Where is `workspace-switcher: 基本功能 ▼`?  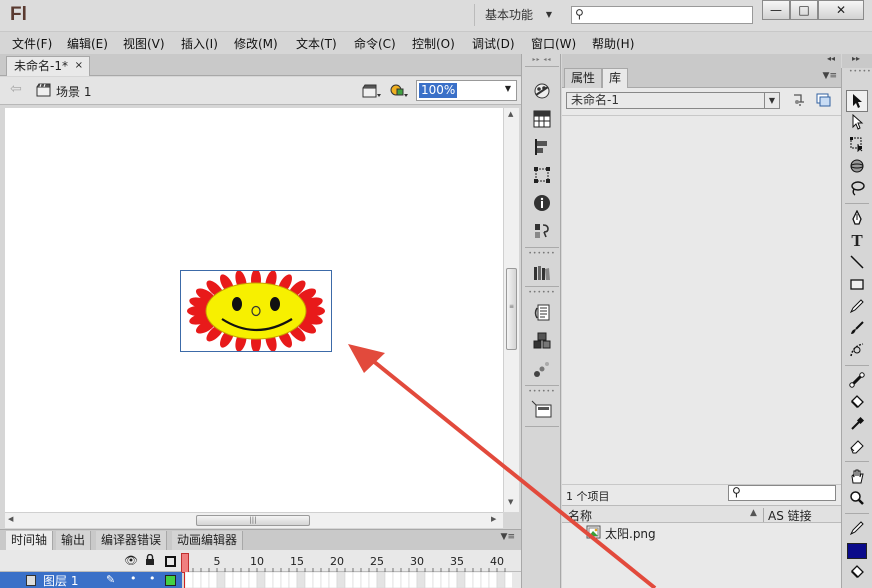
workspace-switcher: 基本功能 ▼ is located at coordinates (518, 15).